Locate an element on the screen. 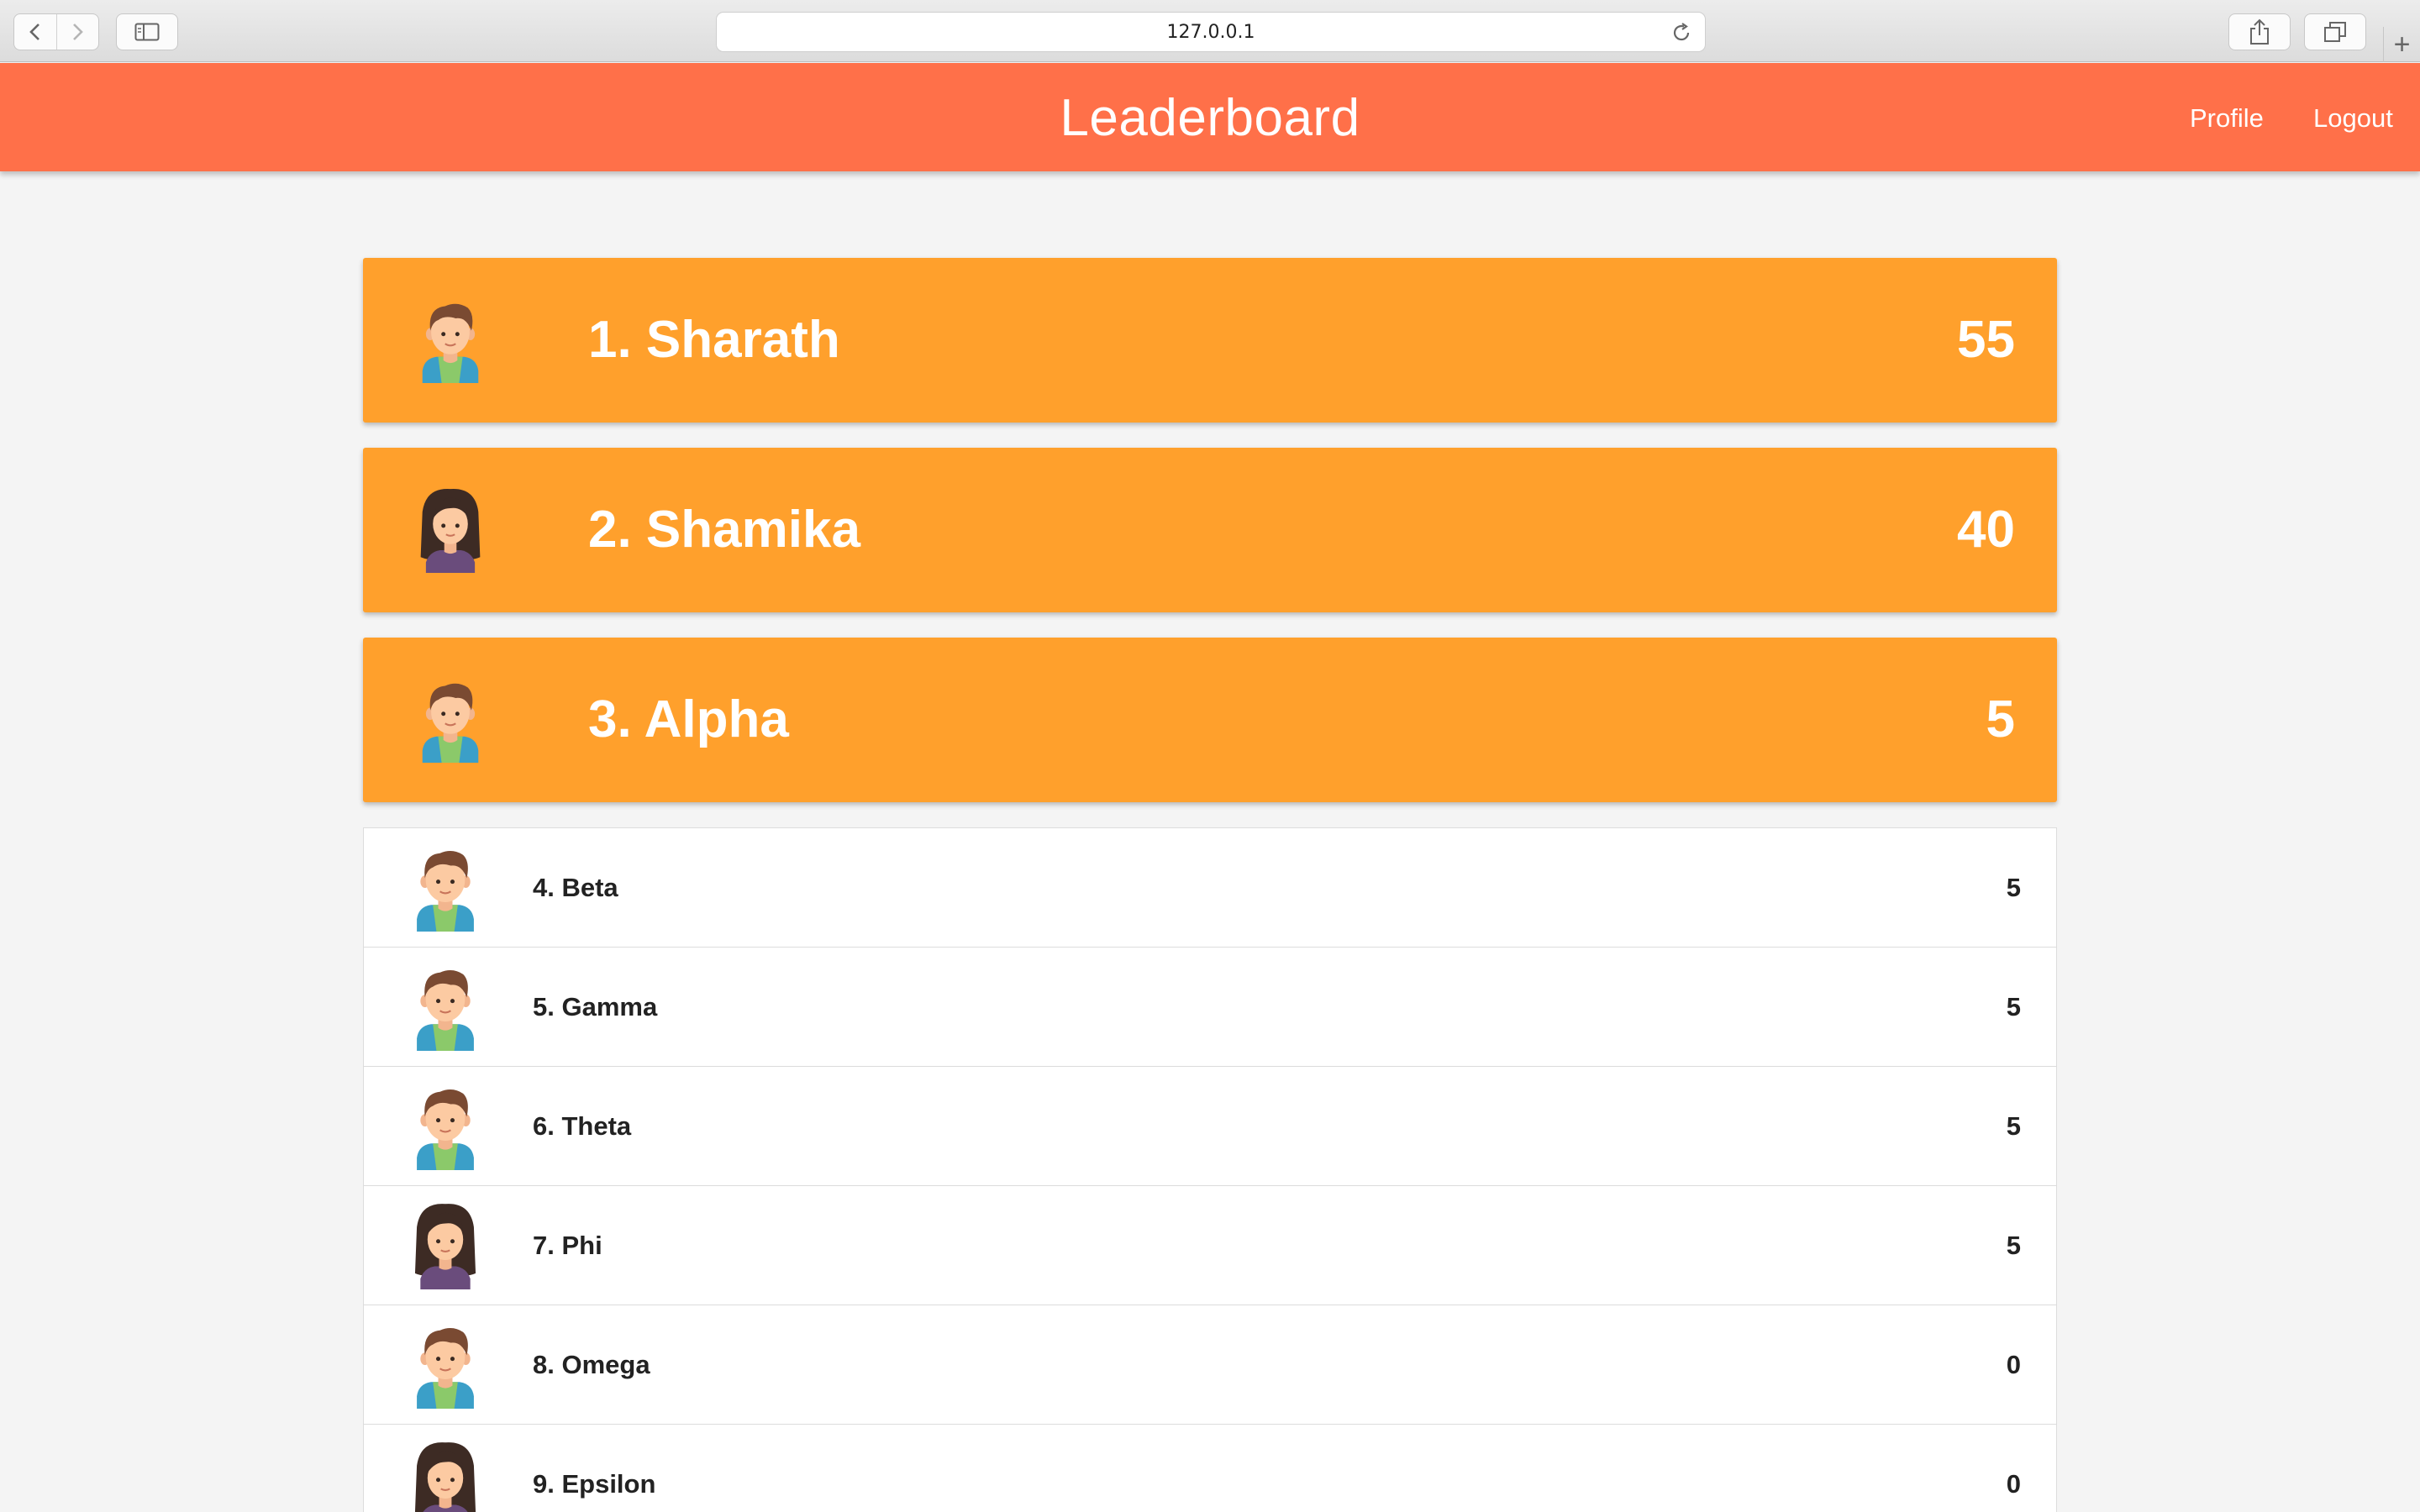  player-name: 7. Phi is located at coordinates (567, 1245).